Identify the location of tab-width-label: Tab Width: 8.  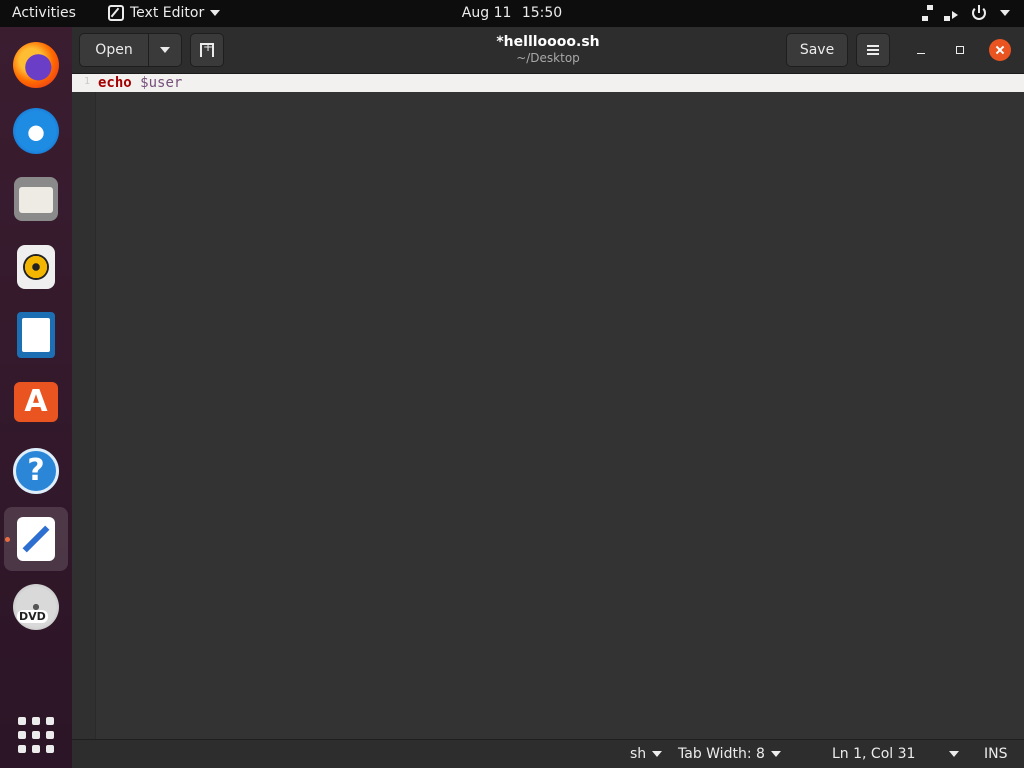
(721, 754).